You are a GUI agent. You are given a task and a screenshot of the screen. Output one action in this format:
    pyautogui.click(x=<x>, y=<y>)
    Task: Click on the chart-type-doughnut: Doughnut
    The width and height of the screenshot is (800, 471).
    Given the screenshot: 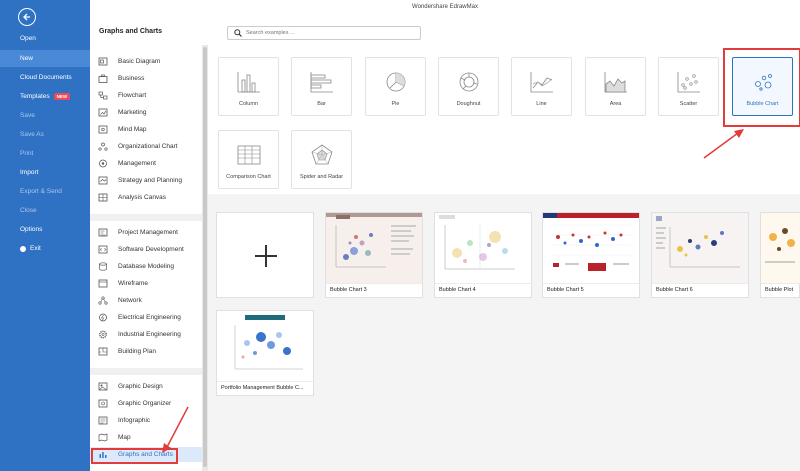 What is the action you would take?
    pyautogui.click(x=468, y=86)
    